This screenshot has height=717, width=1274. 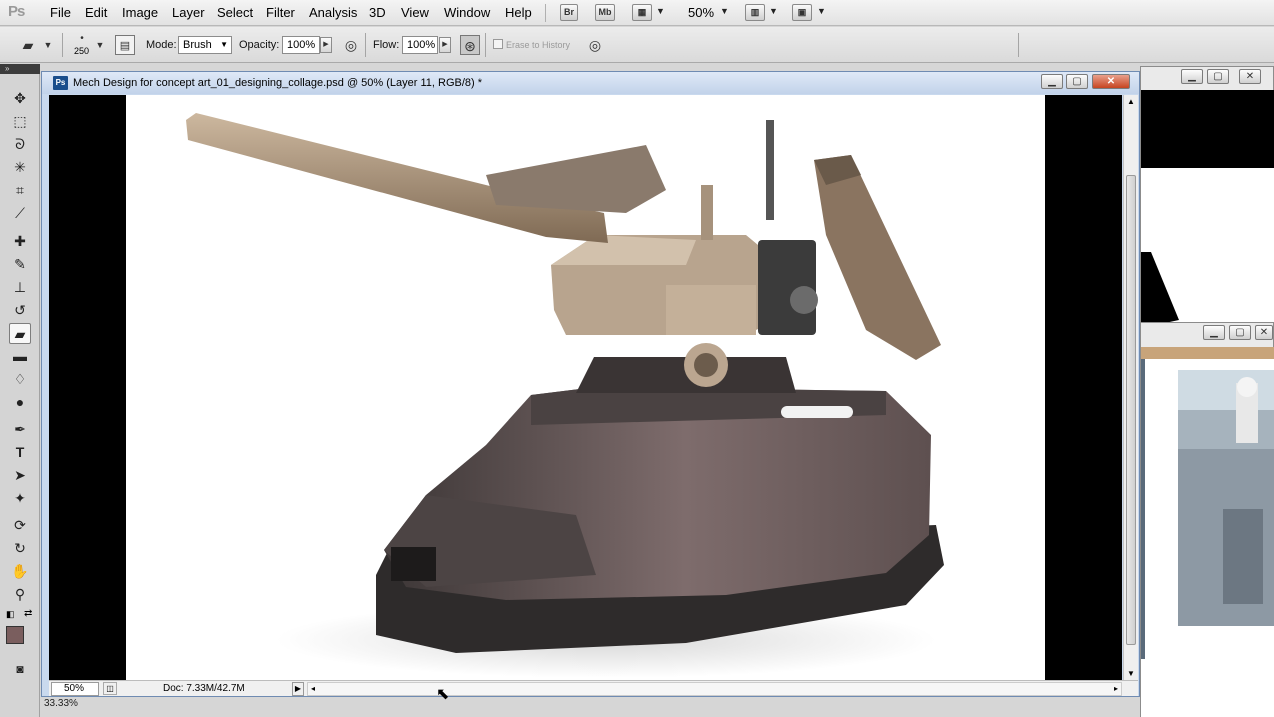 I want to click on swap-colors-icon: ⇄, so click(x=28, y=613).